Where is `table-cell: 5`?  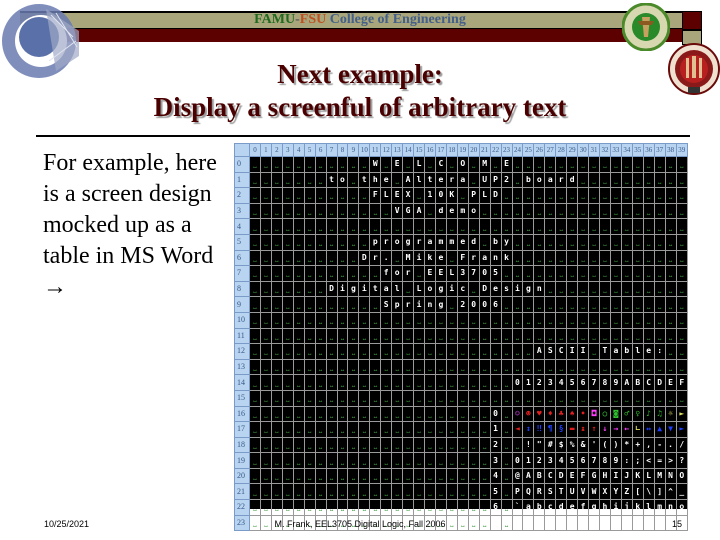
table-cell: 5 is located at coordinates (495, 492).